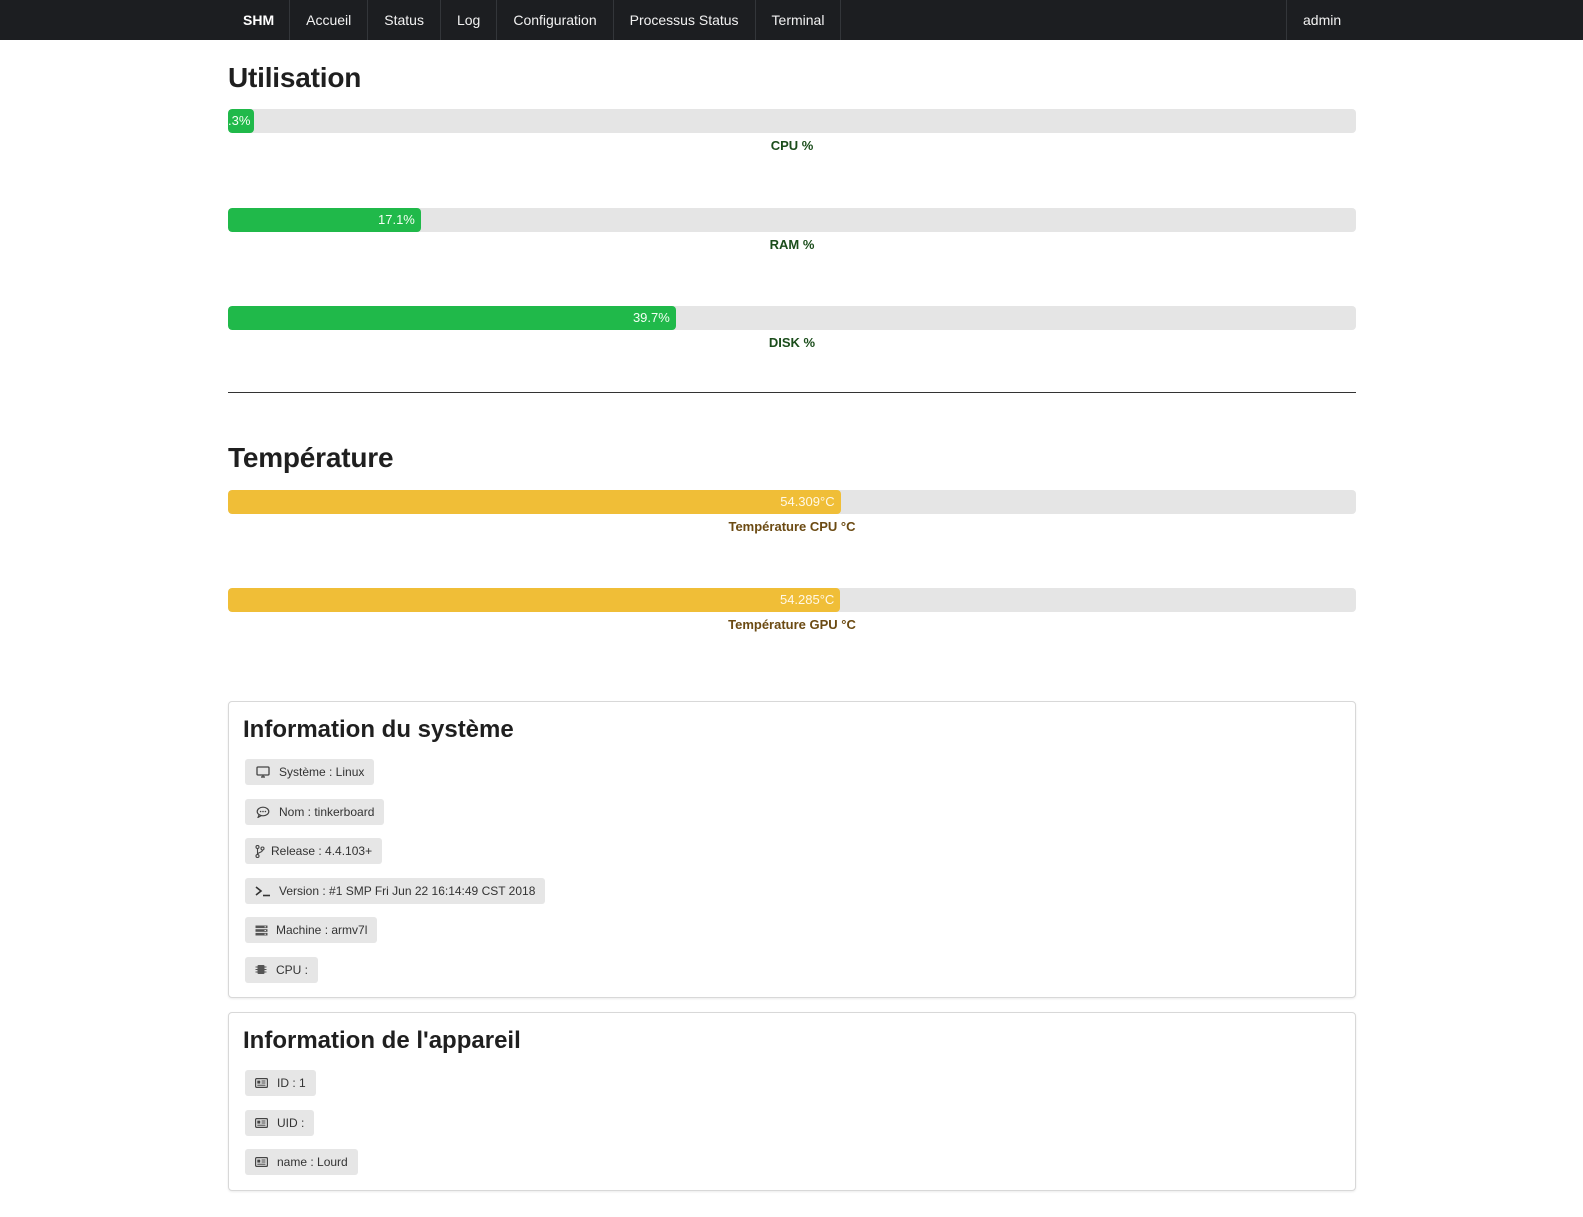 The image size is (1583, 1217). Describe the element at coordinates (292, 969) in the screenshot. I see `system-cpu-text: CPU :` at that location.